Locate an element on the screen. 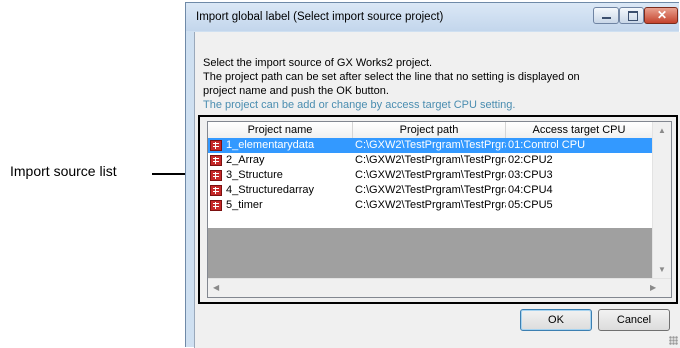 Image resolution: width=680 pixels, height=348 pixels. access-target-cpu-cell: 03:CPU3 is located at coordinates (530, 175).